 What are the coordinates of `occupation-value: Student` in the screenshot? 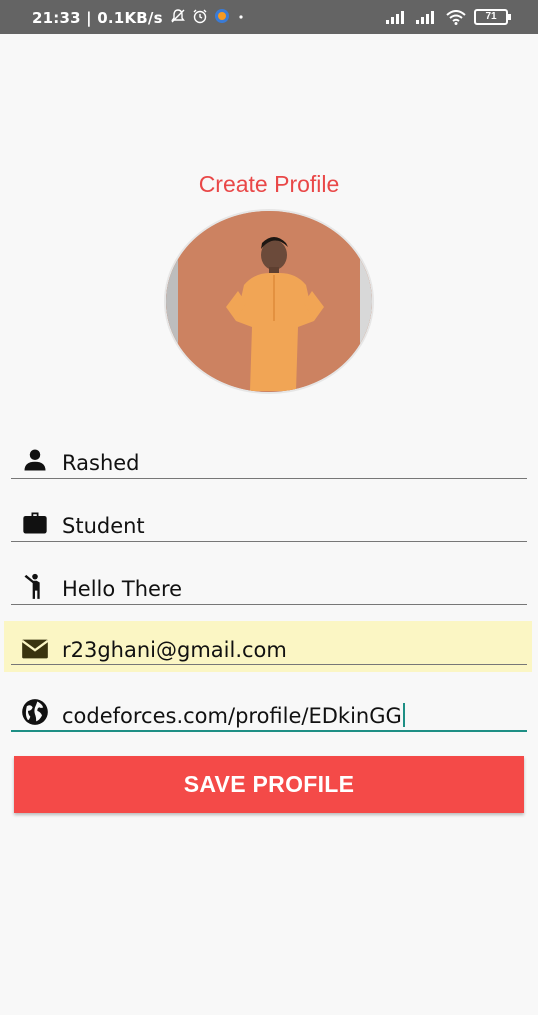 It's located at (103, 526).